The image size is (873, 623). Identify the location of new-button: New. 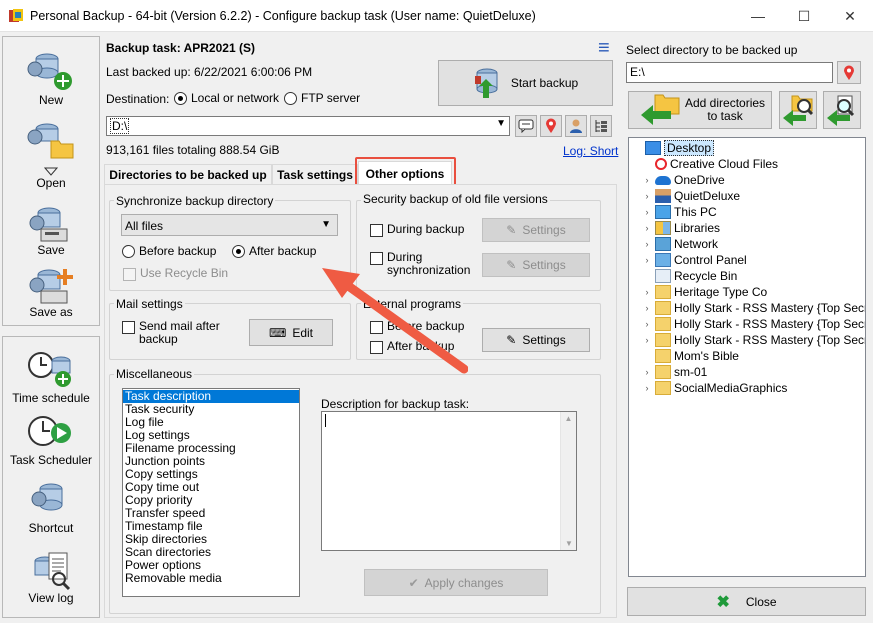
(51, 77).